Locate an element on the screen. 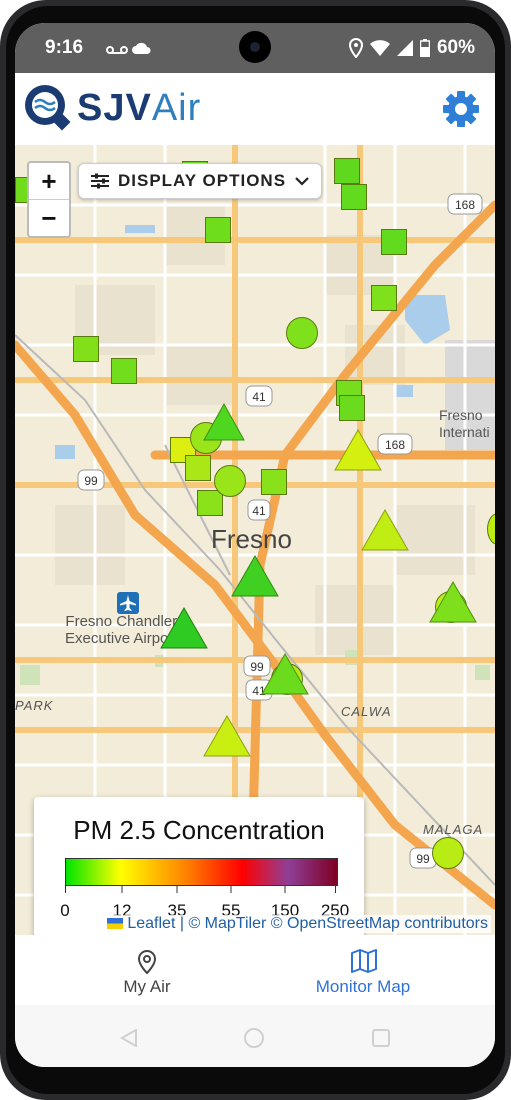  home-icon is located at coordinates (254, 1038).